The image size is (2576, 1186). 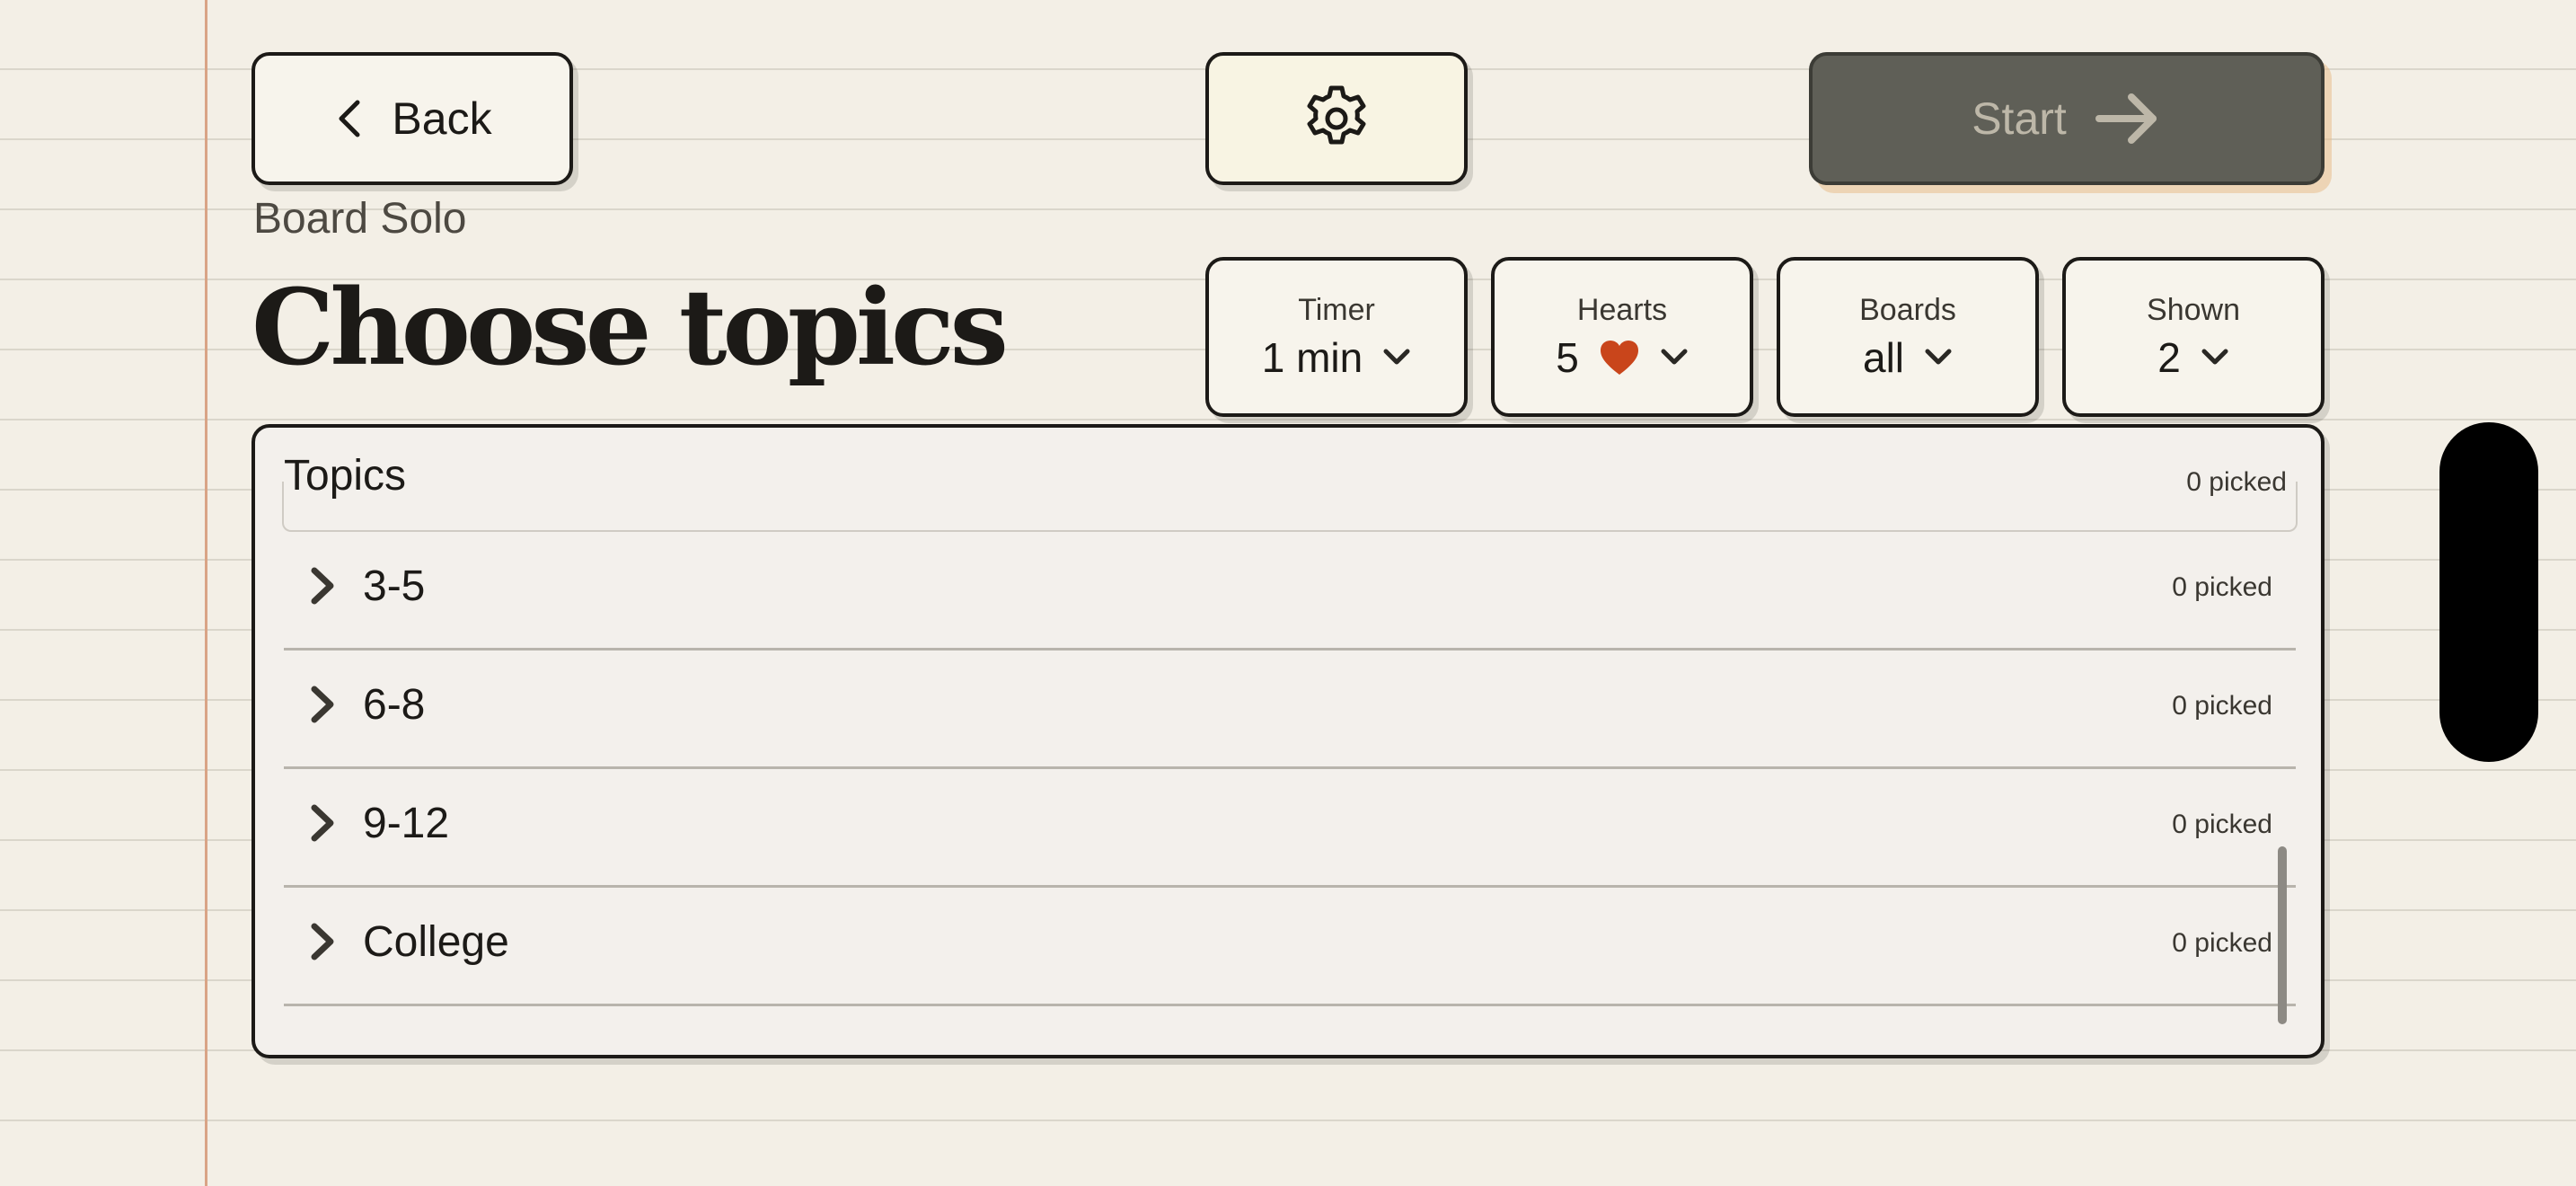 What do you see at coordinates (2126, 118) in the screenshot?
I see `arrow-right-icon` at bounding box center [2126, 118].